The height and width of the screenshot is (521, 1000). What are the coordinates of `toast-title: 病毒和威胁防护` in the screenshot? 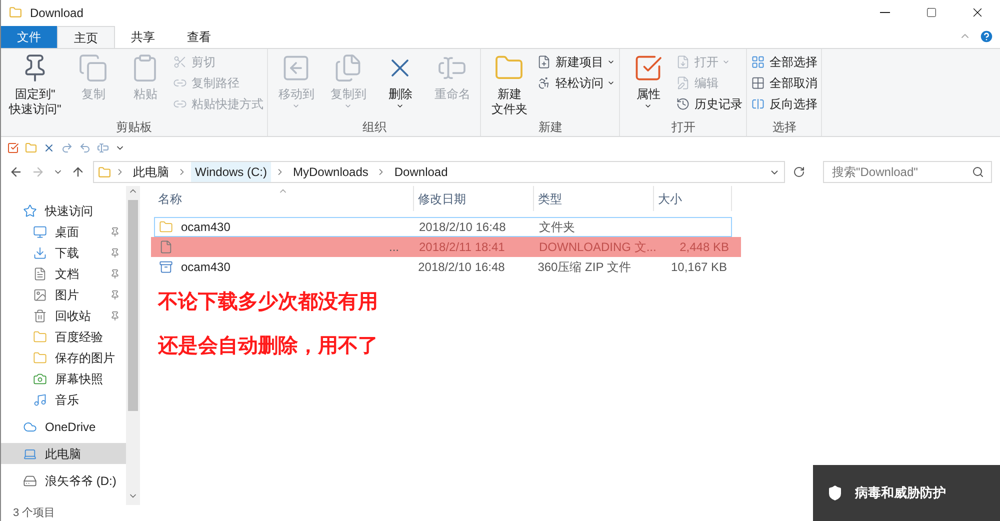 It's located at (900, 493).